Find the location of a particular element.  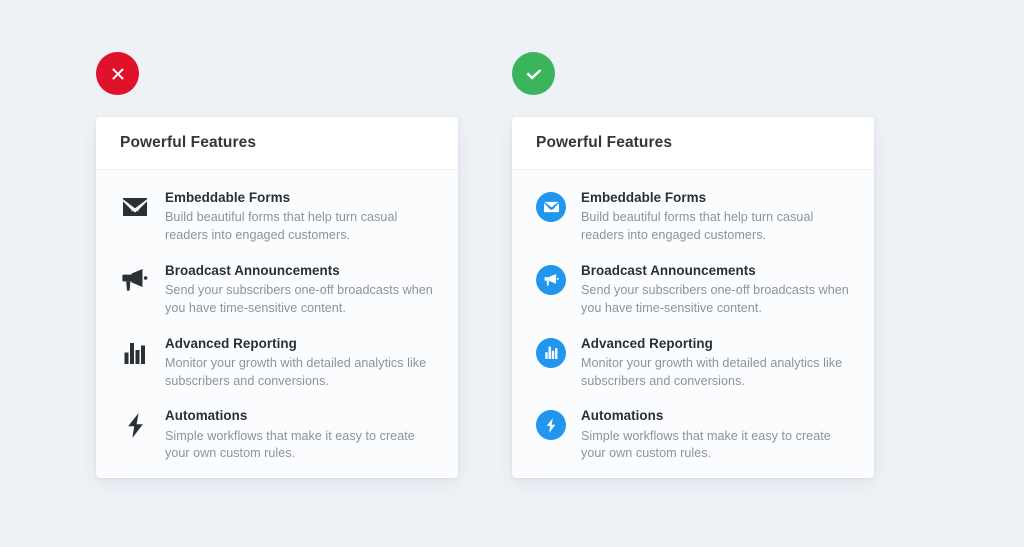

cross-circle-icon is located at coordinates (118, 74).